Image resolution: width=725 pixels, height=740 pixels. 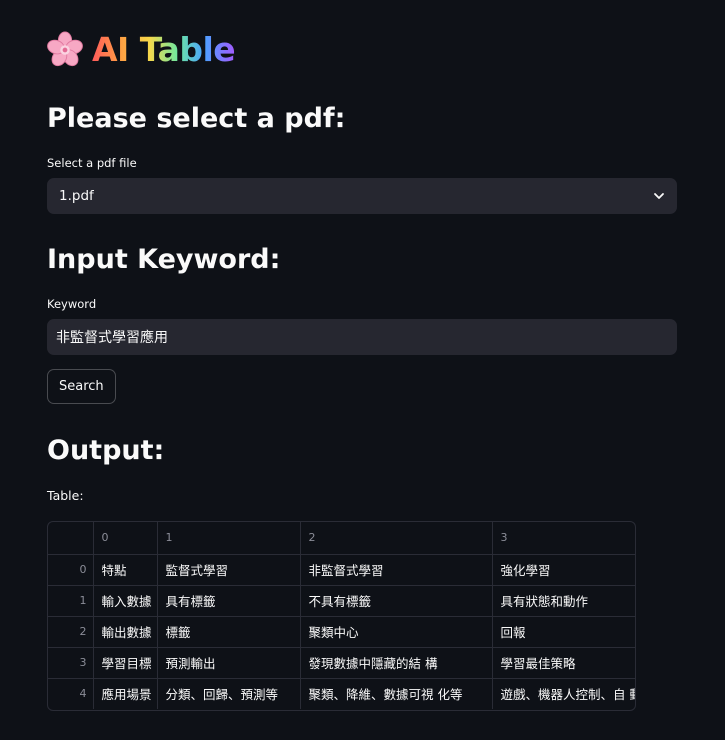 I want to click on table-column-header: 0, so click(x=125, y=538).